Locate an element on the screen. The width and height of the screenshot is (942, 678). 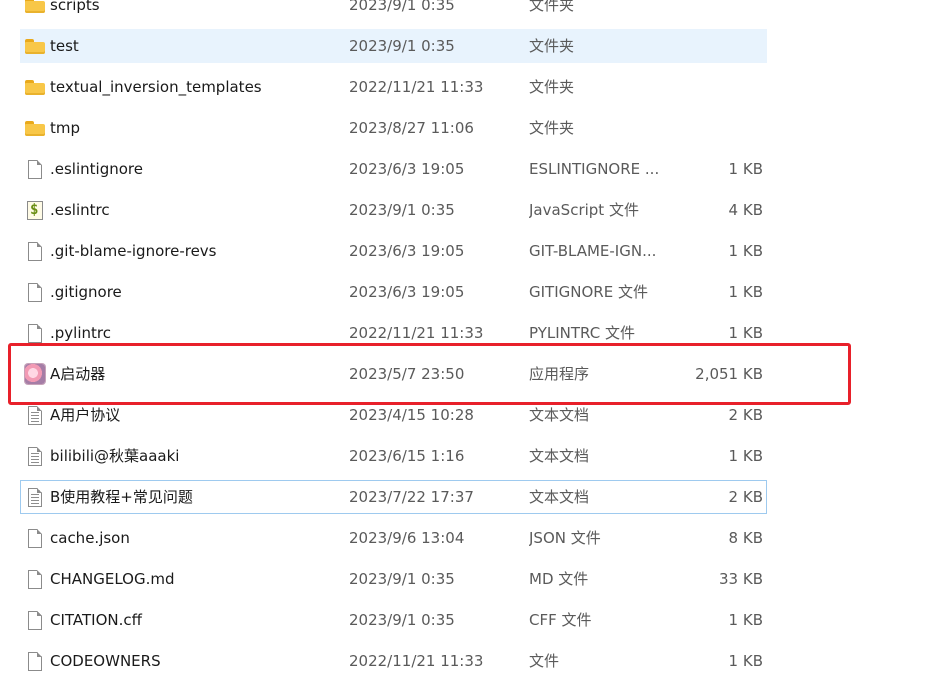
file-size: 33 KB is located at coordinates (741, 579).